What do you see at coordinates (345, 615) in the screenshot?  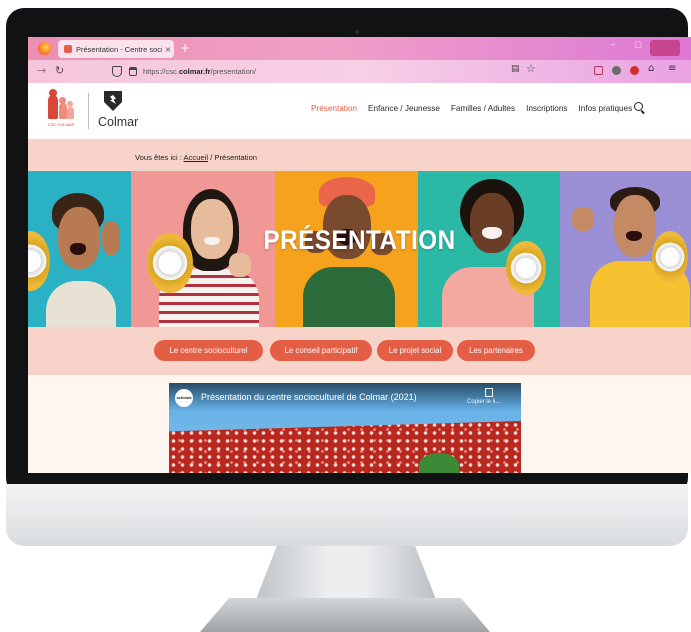 I see `monitor-base` at bounding box center [345, 615].